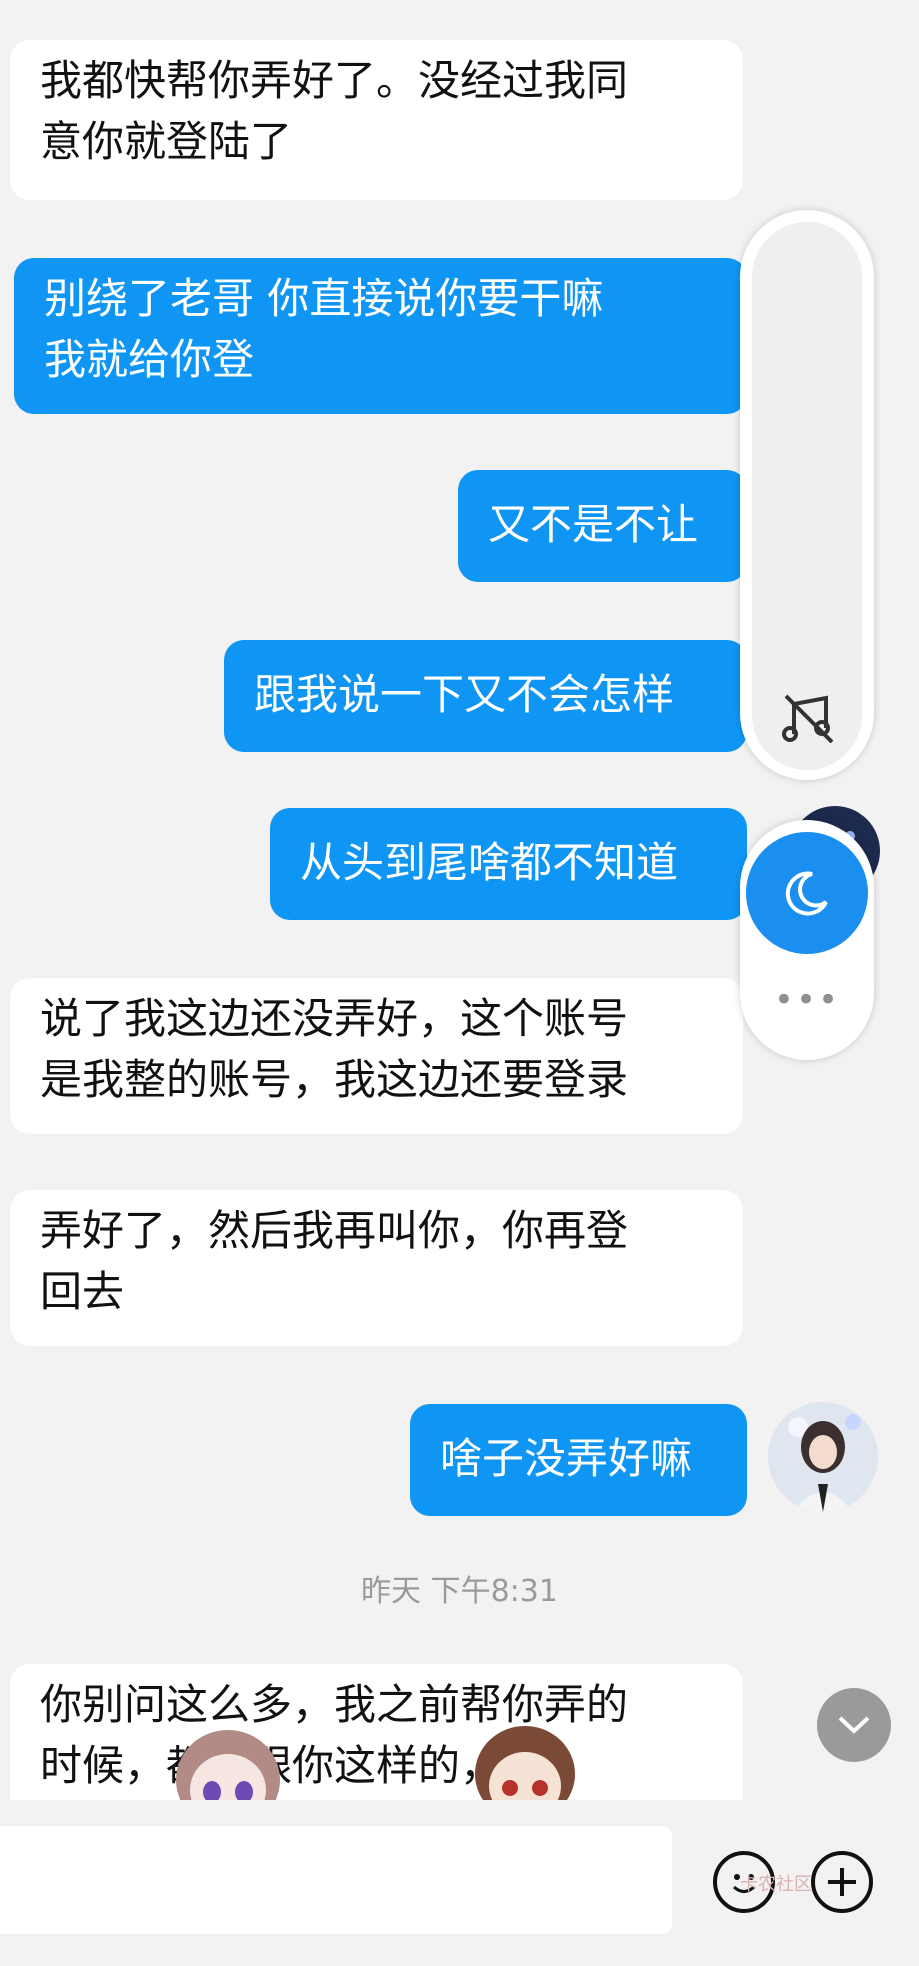  I want to click on message-bubble-incoming: 弄好了，然后我再叫你，你再登 回去, so click(376, 1268).